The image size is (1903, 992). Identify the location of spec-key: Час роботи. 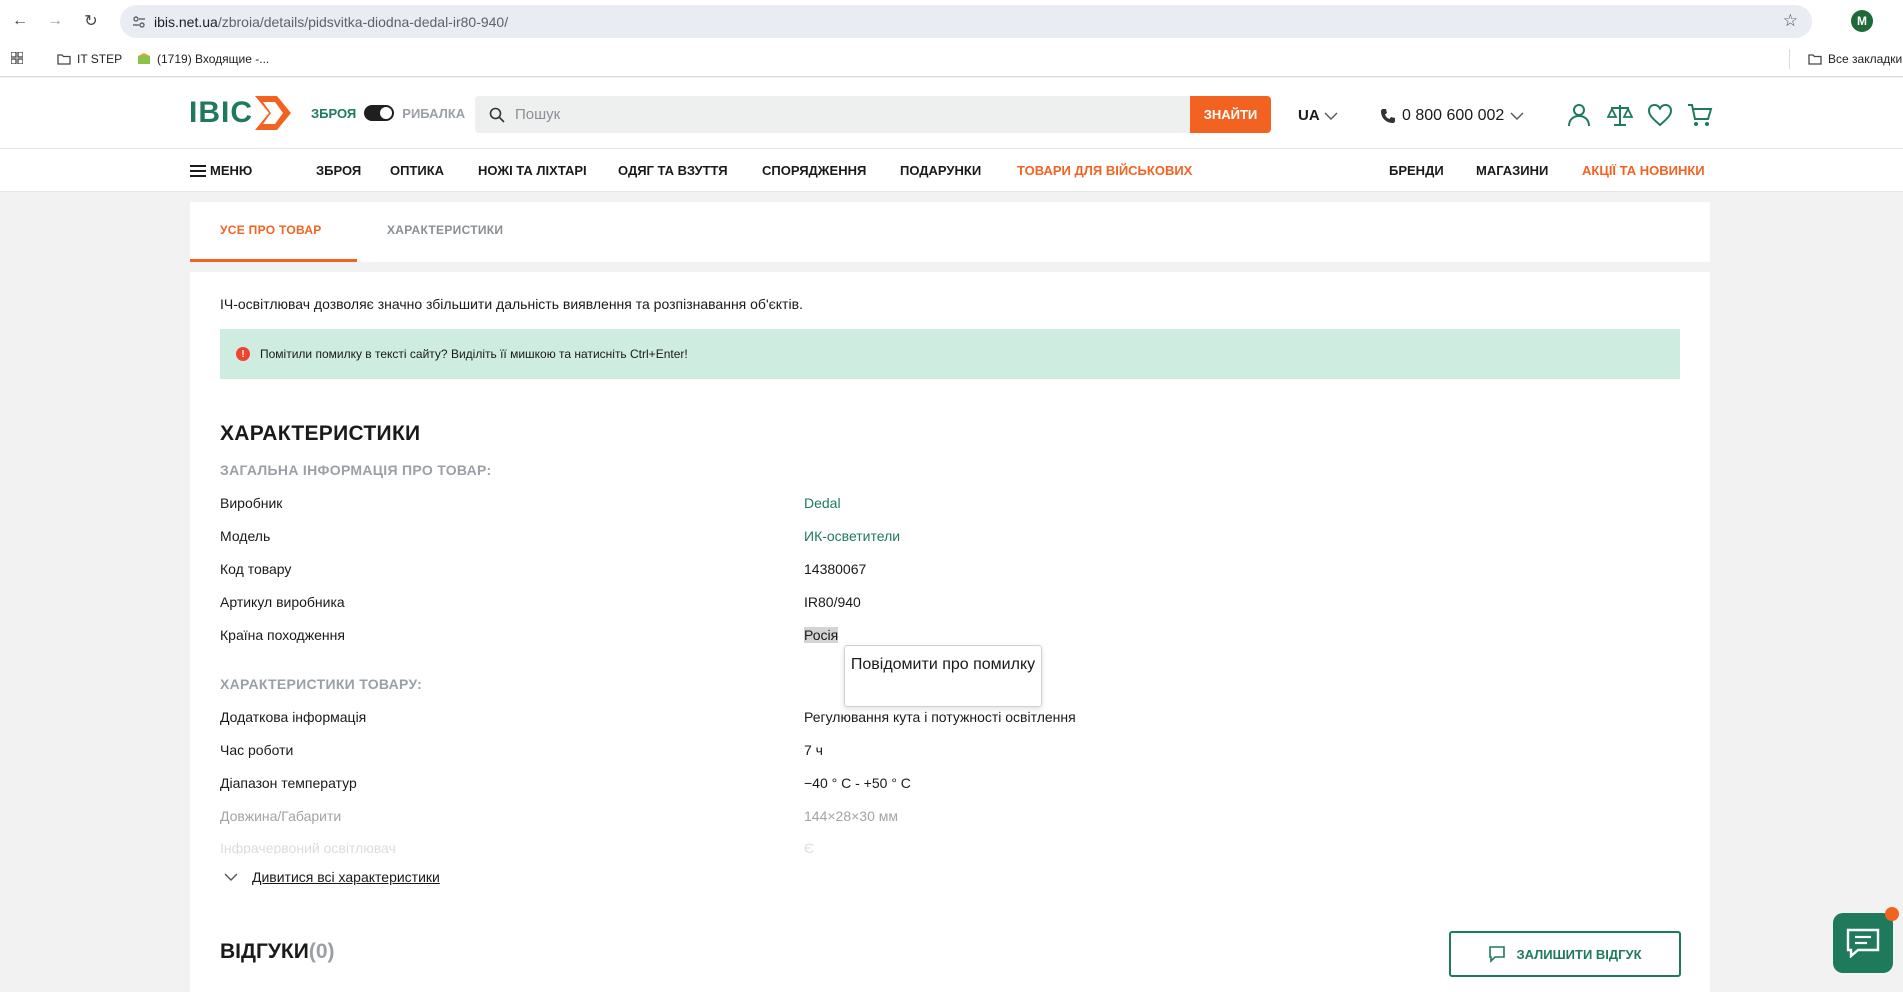
(257, 750).